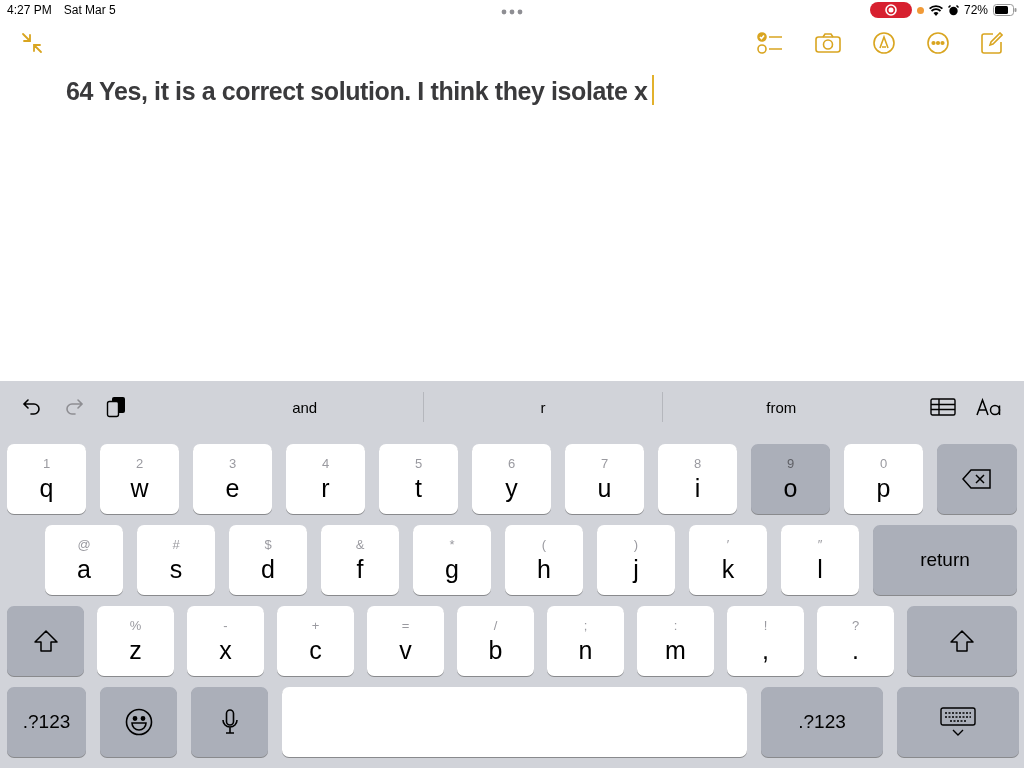 The height and width of the screenshot is (768, 1024). I want to click on camera-icon, so click(828, 42).